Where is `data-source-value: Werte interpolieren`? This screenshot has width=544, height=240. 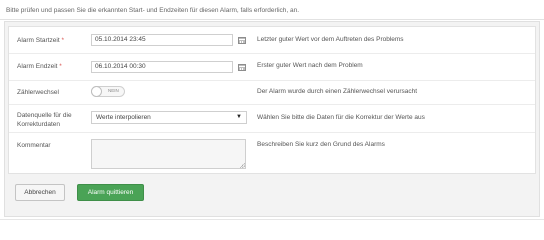 data-source-value: Werte interpolieren is located at coordinates (123, 117).